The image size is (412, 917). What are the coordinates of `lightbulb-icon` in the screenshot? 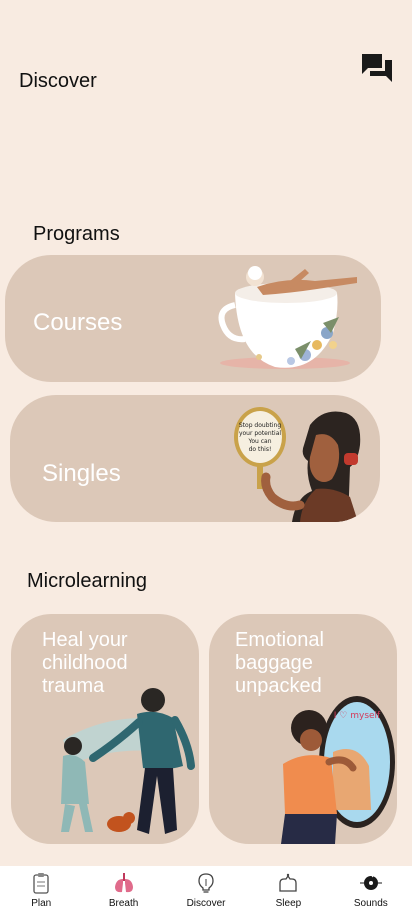 It's located at (206, 883).